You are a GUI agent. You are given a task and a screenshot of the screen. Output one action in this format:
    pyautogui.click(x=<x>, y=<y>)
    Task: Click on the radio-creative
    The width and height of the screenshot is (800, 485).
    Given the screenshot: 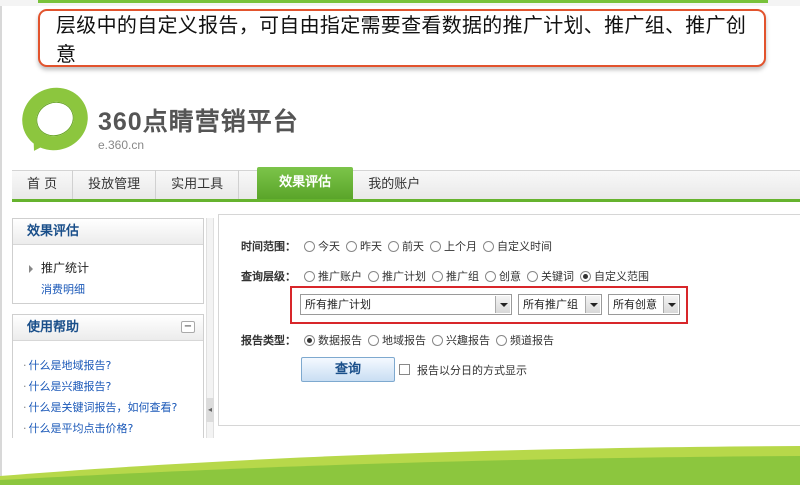 What is the action you would take?
    pyautogui.click(x=490, y=276)
    